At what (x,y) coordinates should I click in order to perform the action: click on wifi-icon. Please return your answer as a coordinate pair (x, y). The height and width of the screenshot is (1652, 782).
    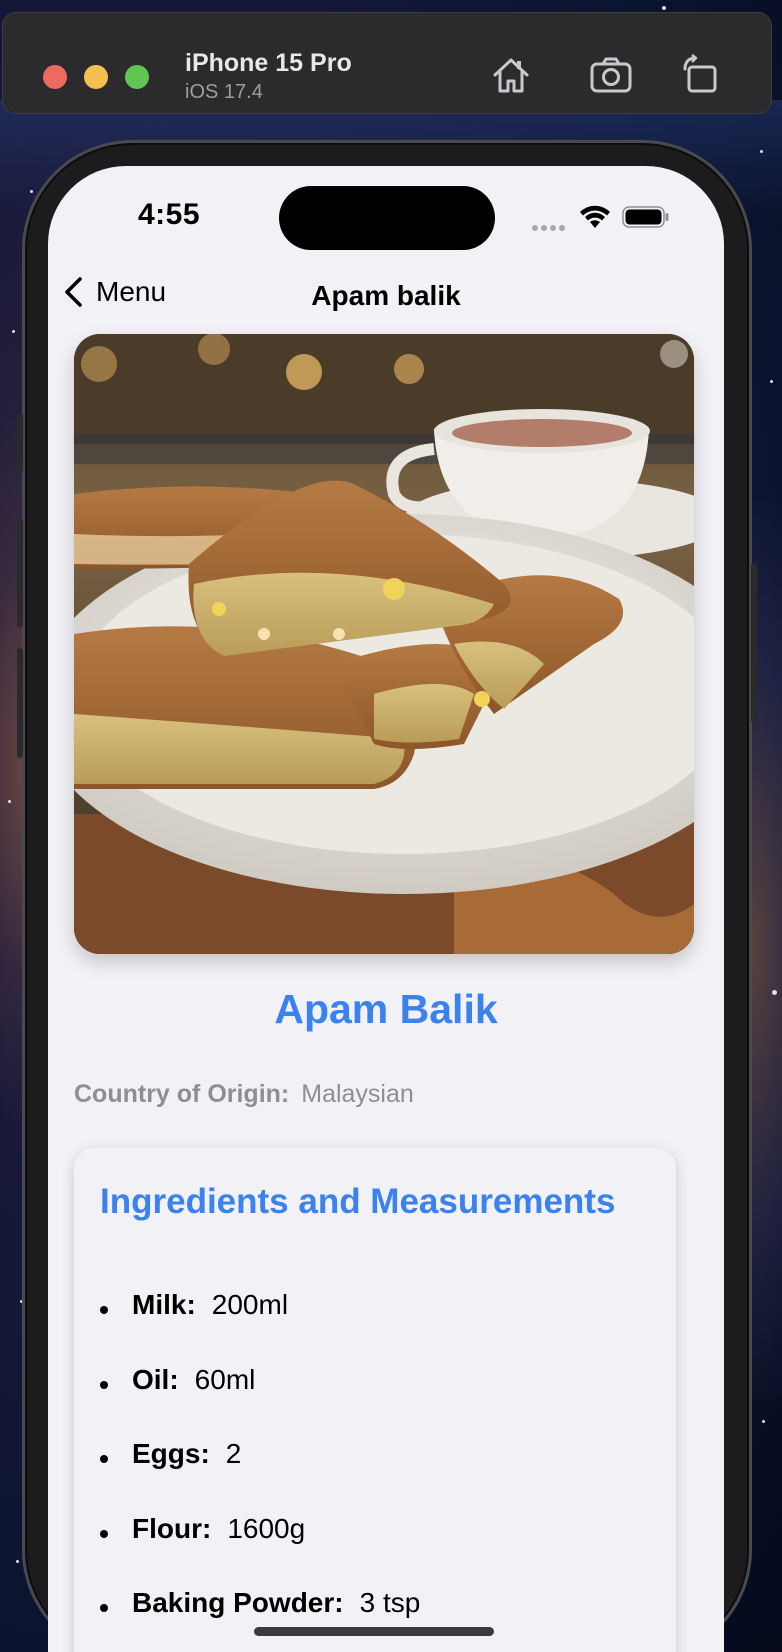
    Looking at the image, I should click on (595, 216).